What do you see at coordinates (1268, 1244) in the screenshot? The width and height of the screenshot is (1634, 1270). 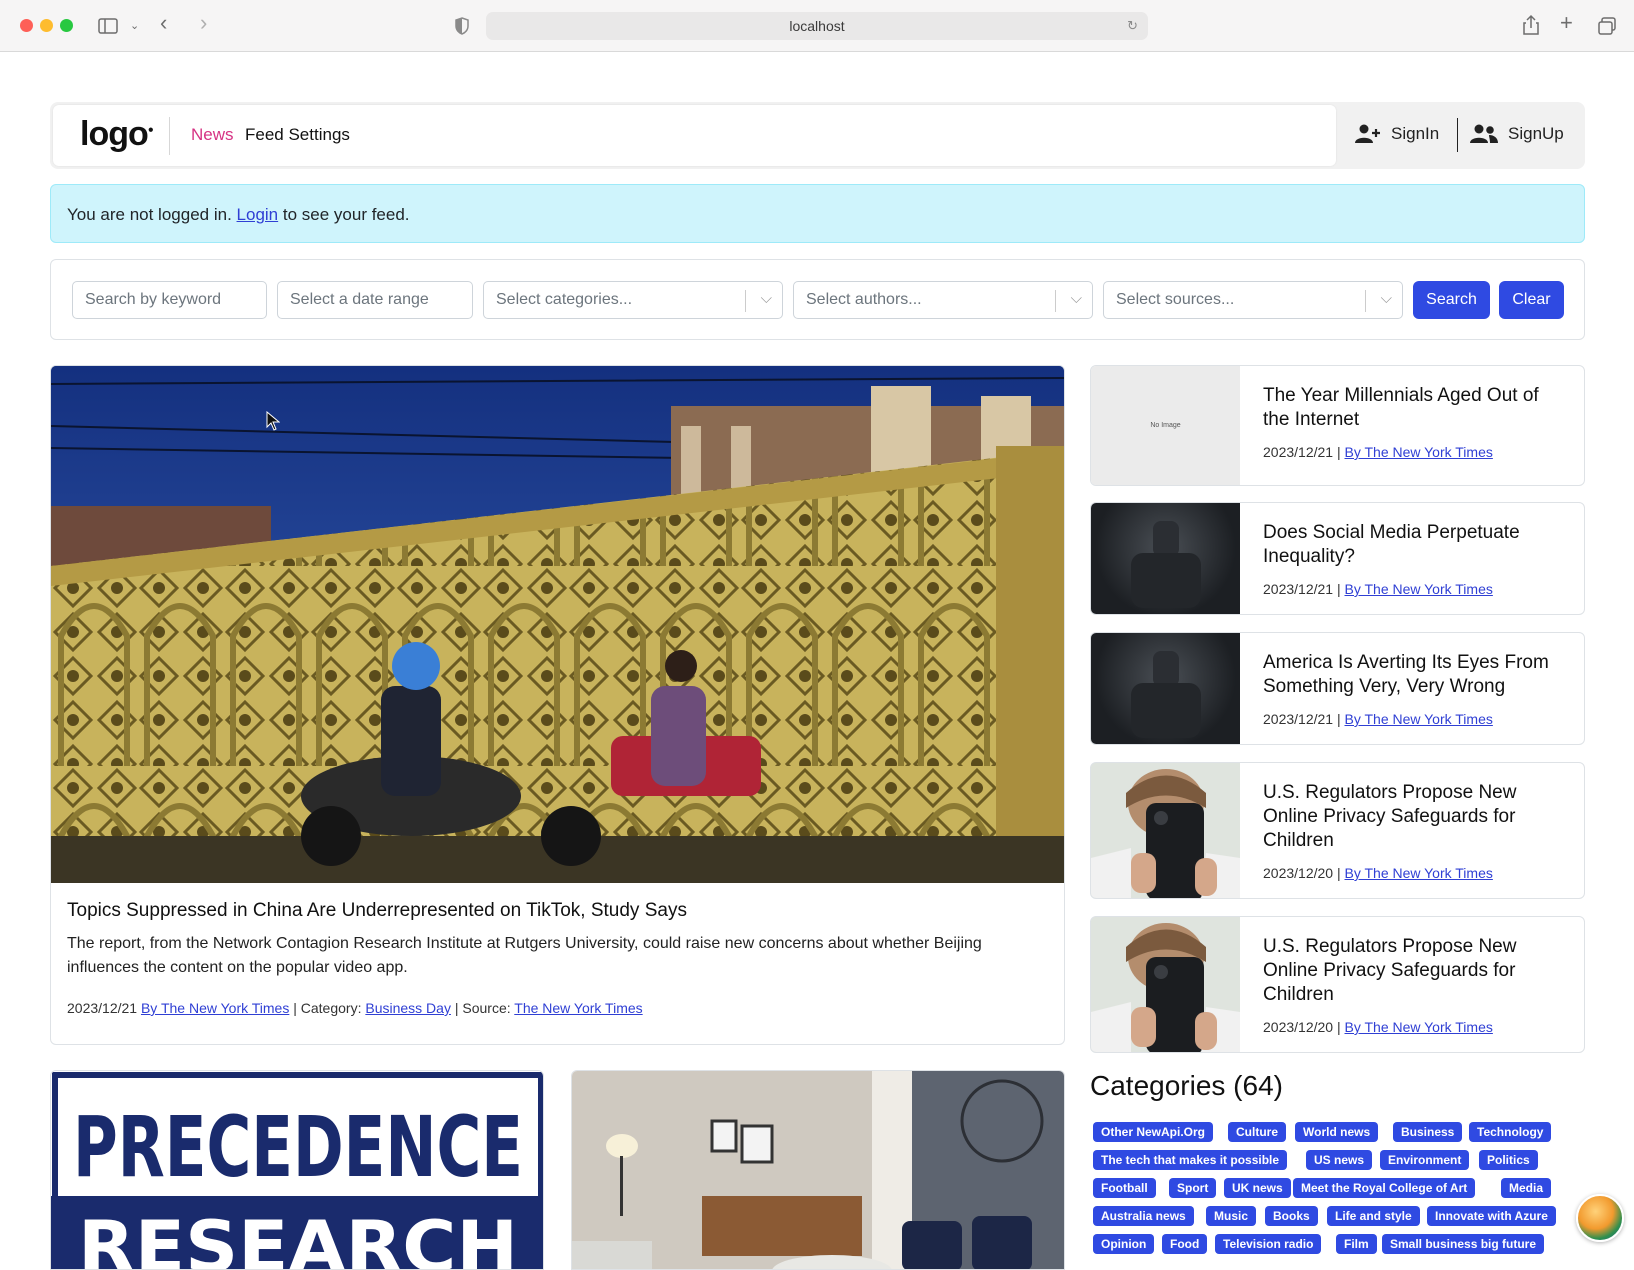 I see `category-tag: Television radio` at bounding box center [1268, 1244].